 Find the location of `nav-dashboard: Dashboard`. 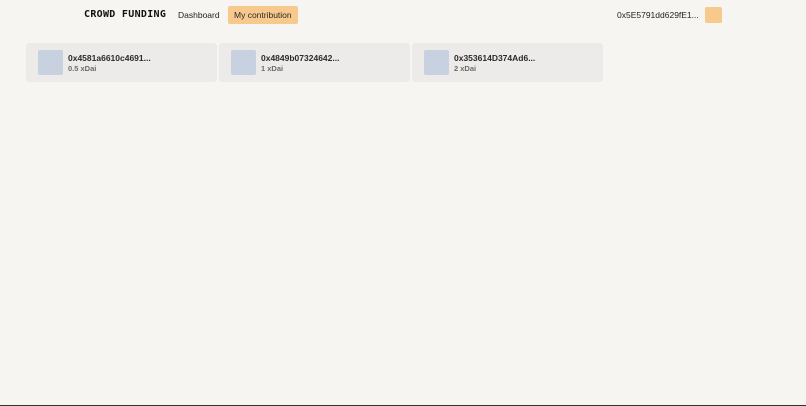

nav-dashboard: Dashboard is located at coordinates (199, 15).